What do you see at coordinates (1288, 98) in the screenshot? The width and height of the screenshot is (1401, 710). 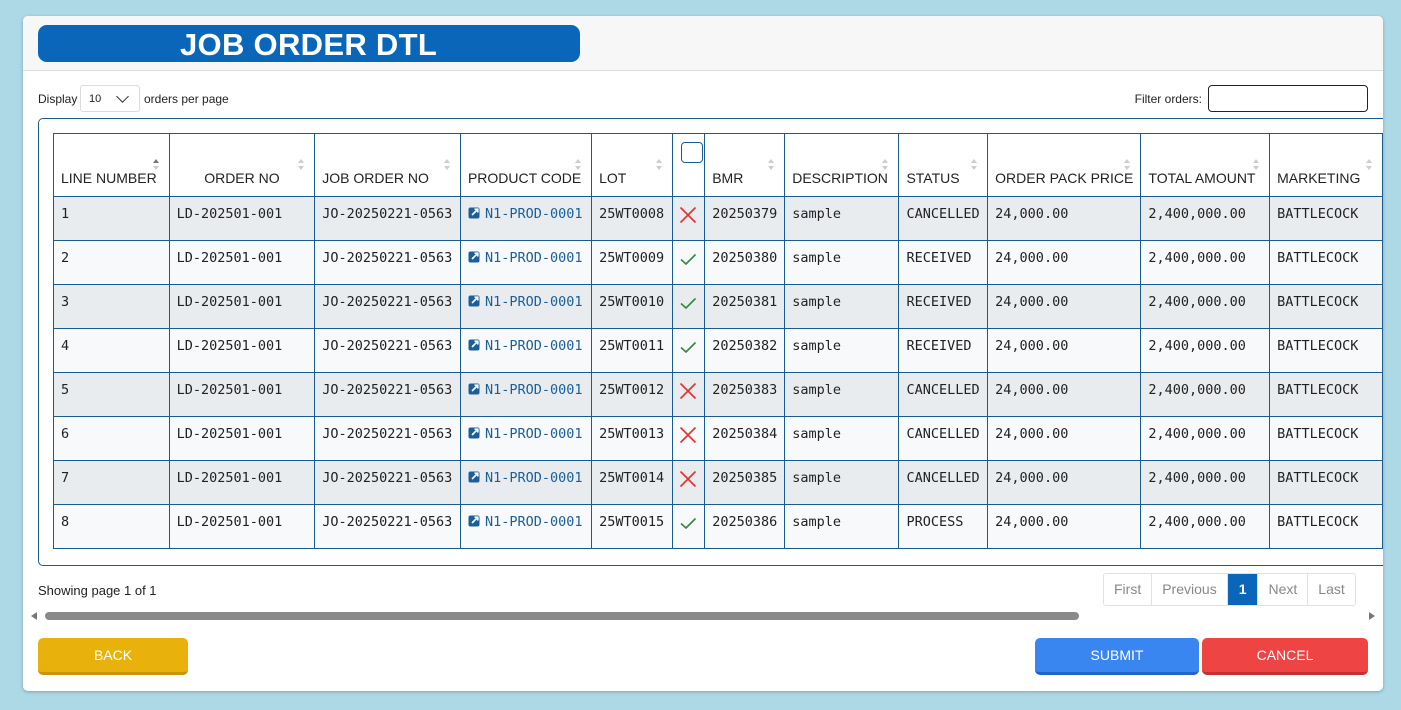 I see `filter-input` at bounding box center [1288, 98].